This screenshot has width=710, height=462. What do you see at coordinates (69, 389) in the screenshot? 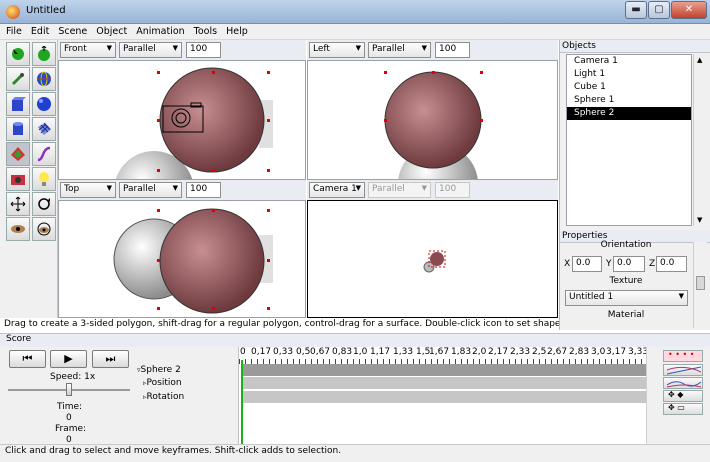
I see `speed-slider-thumb` at bounding box center [69, 389].